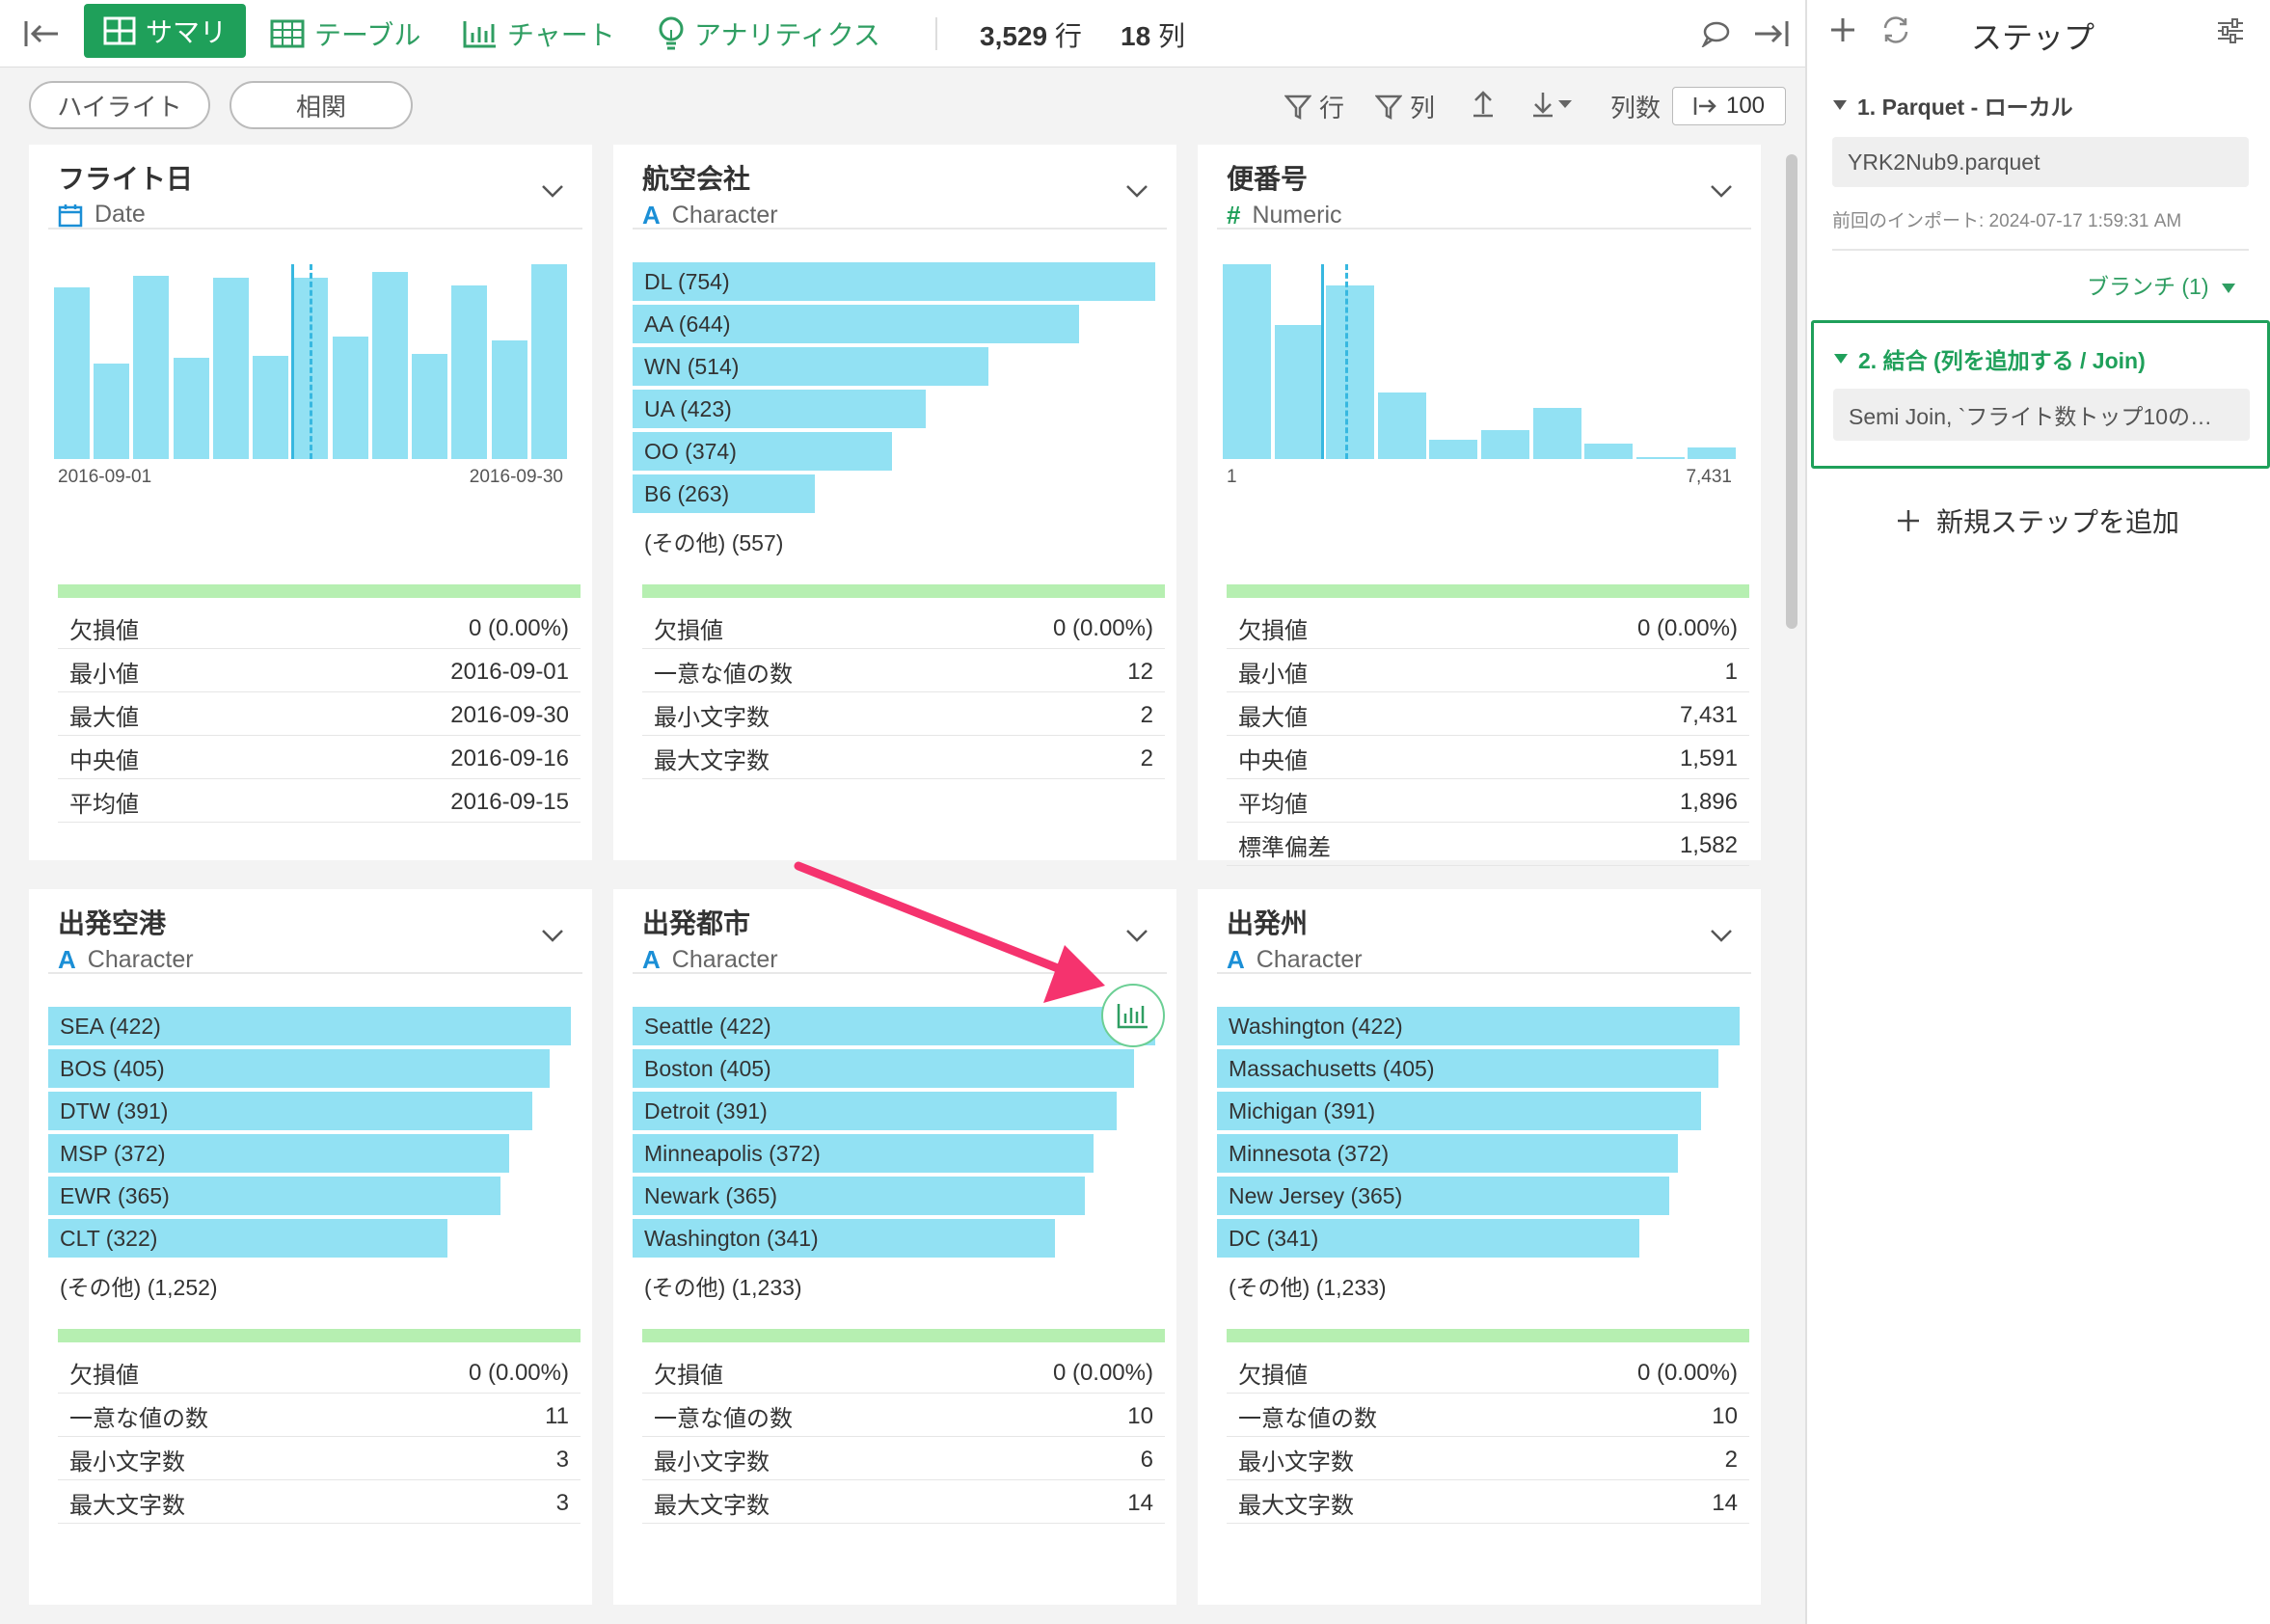  Describe the element at coordinates (309, 1026) in the screenshot. I see `category-bar: SEA (422)` at that location.